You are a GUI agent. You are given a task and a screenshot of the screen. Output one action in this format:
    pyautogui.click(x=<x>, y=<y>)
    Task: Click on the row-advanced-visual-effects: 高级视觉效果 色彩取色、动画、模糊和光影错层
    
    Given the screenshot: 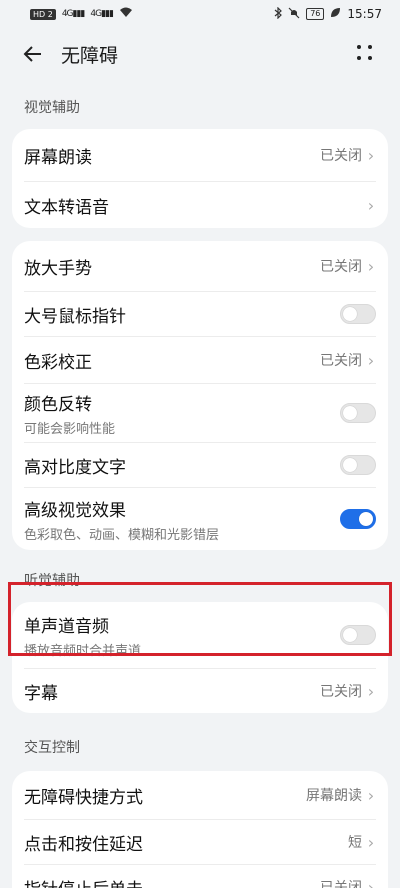 What is the action you would take?
    pyautogui.click(x=200, y=519)
    